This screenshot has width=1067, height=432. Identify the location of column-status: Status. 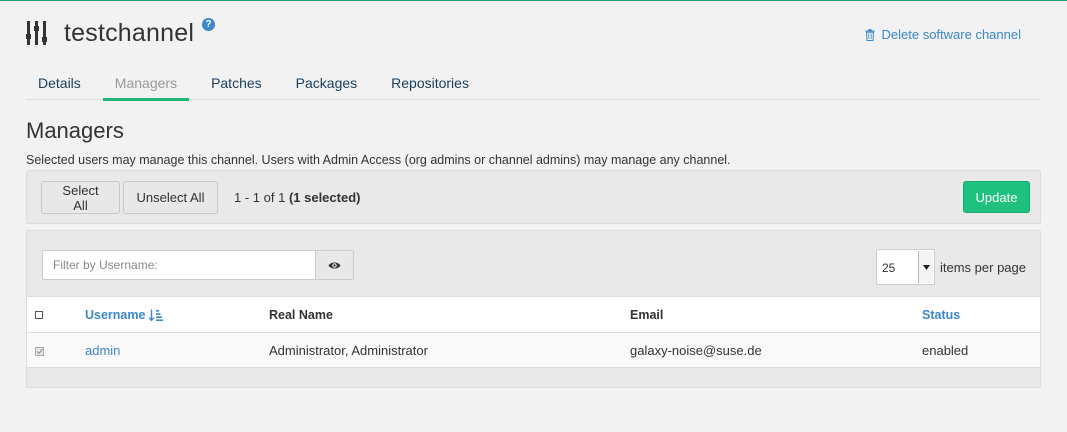
(981, 314).